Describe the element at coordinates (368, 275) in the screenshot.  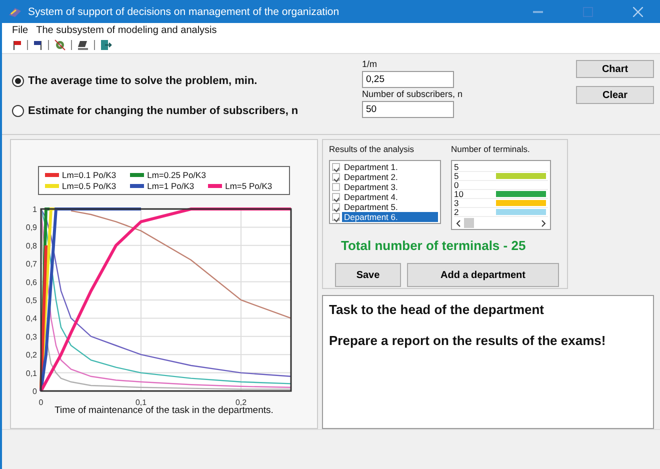
I see `action-button: Save` at that location.